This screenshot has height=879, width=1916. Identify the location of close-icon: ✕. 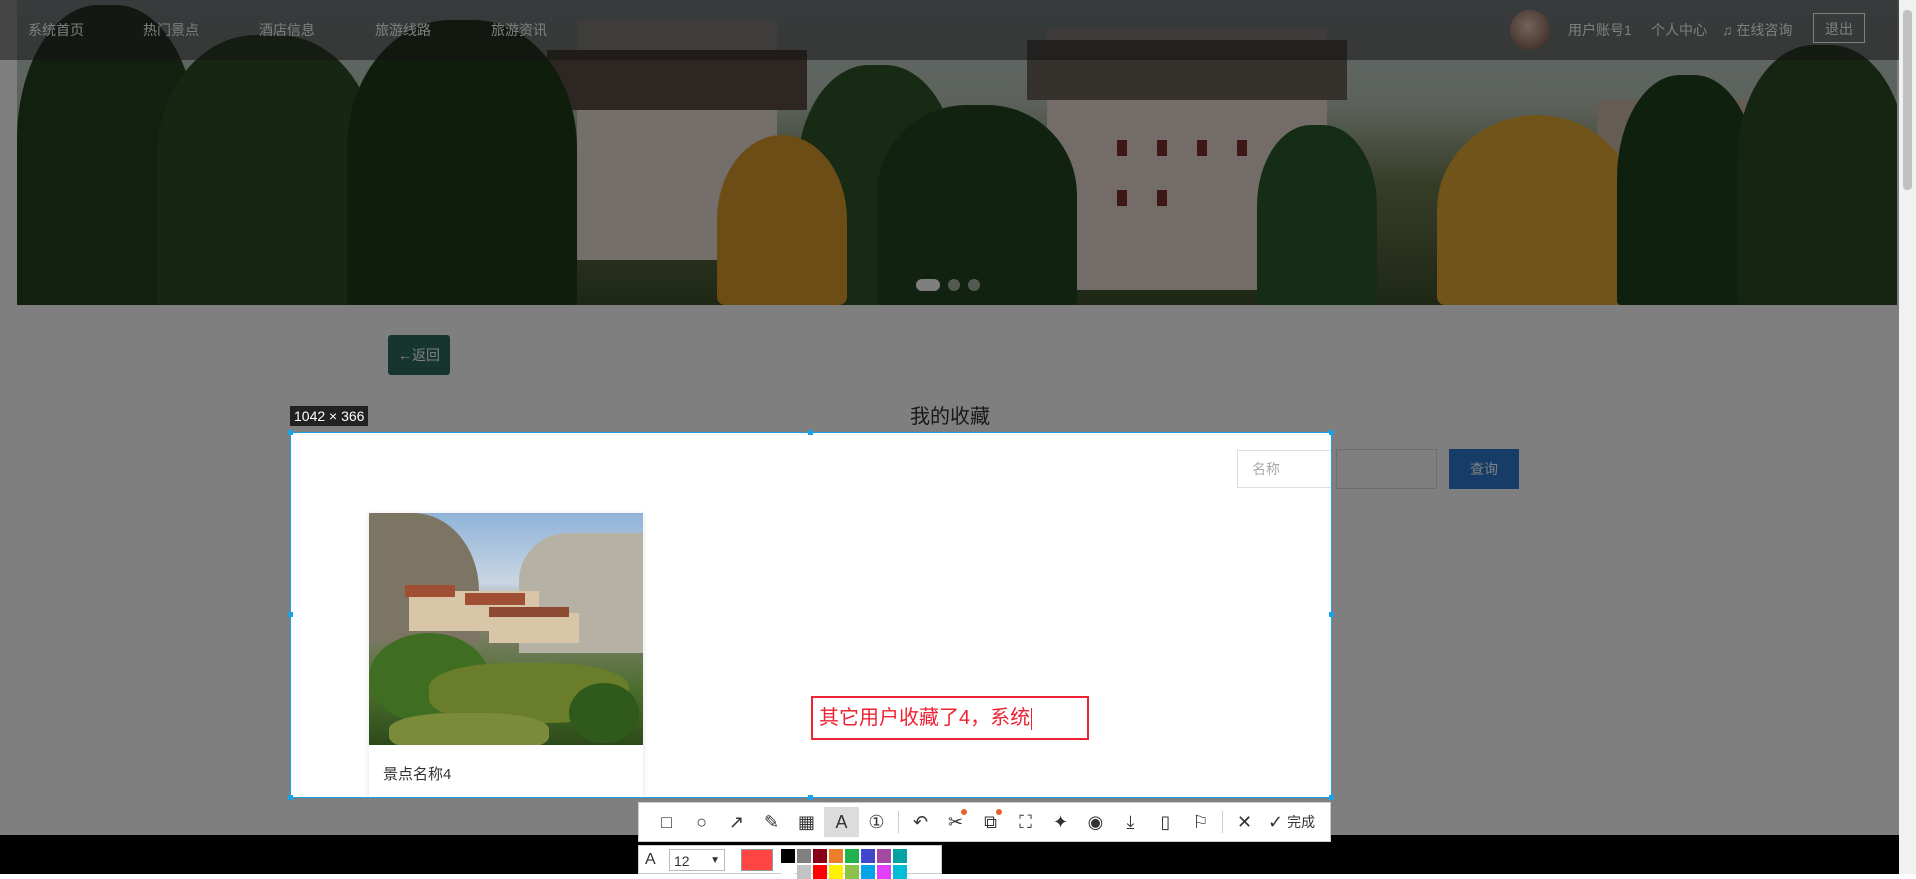
(1244, 822).